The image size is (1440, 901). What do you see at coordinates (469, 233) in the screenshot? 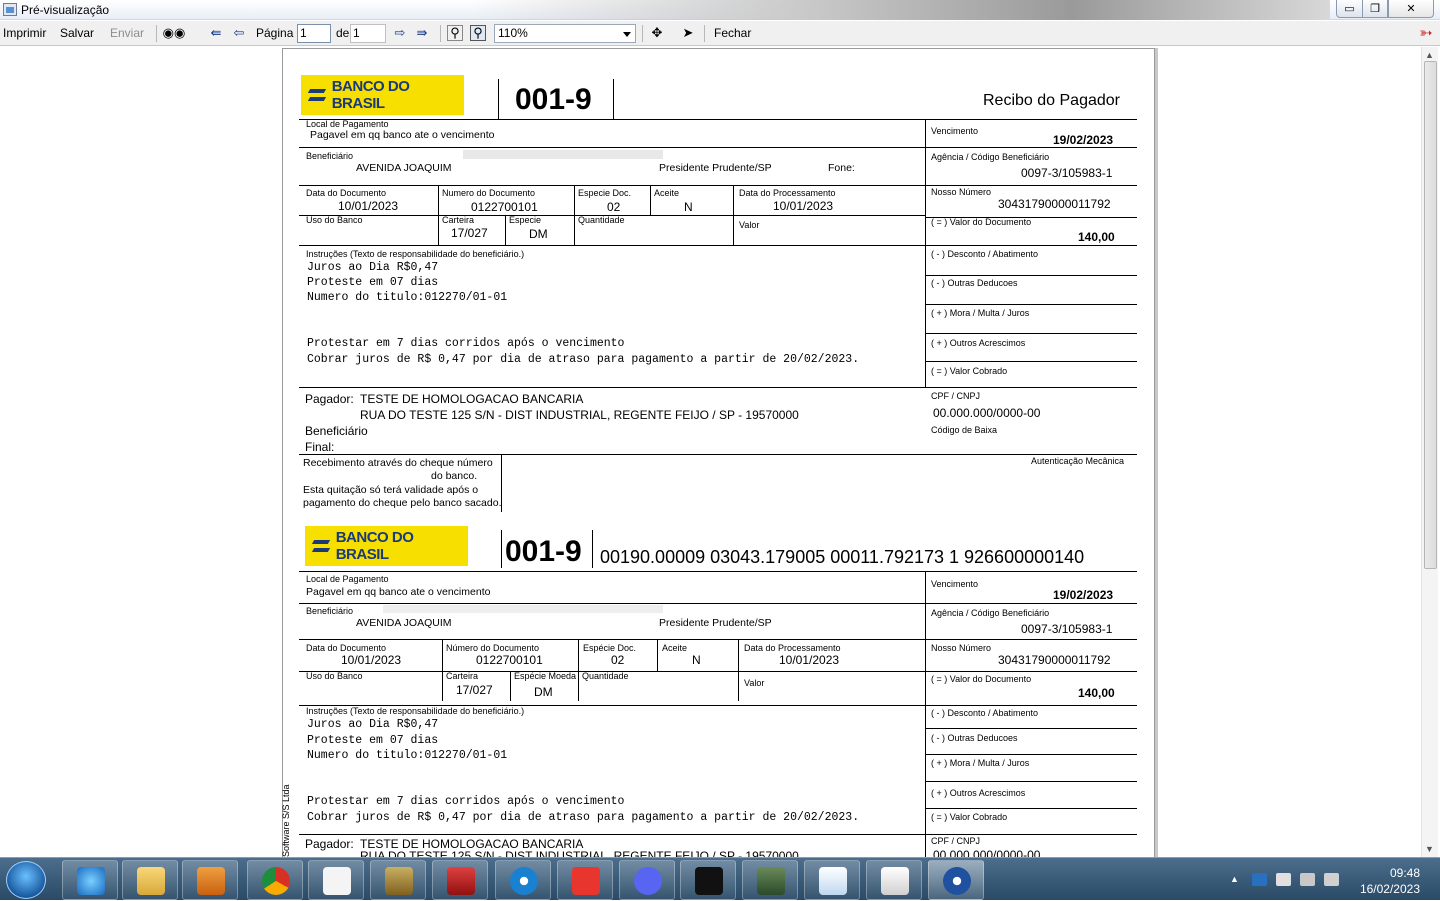
I see `wallet: 17/027` at bounding box center [469, 233].